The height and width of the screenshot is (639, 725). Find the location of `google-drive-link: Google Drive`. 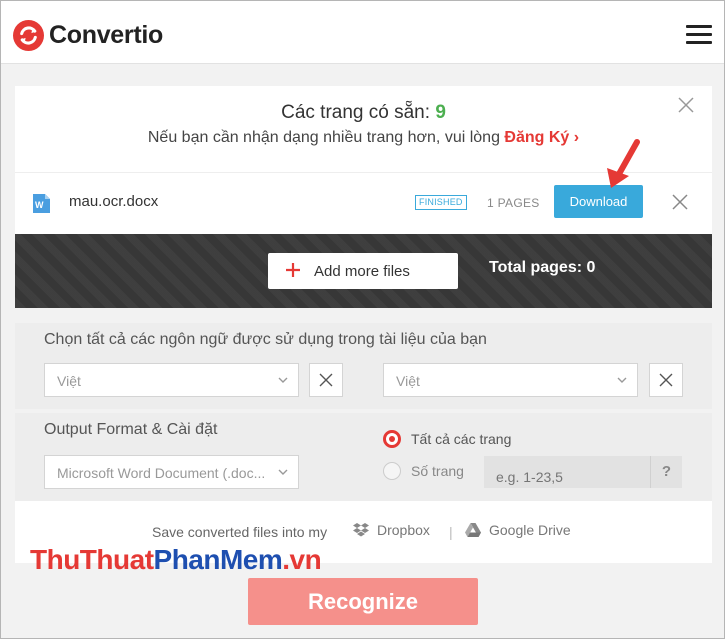

google-drive-link: Google Drive is located at coordinates (518, 530).